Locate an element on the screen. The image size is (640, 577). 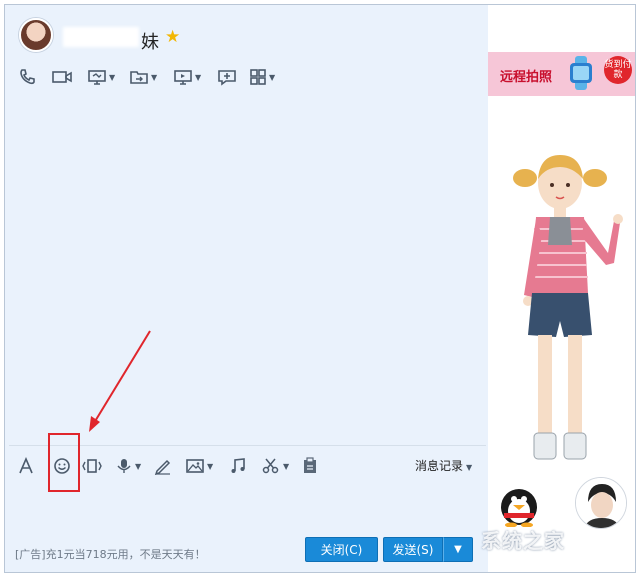
watermark: 系统之家 is located at coordinates (523, 541).